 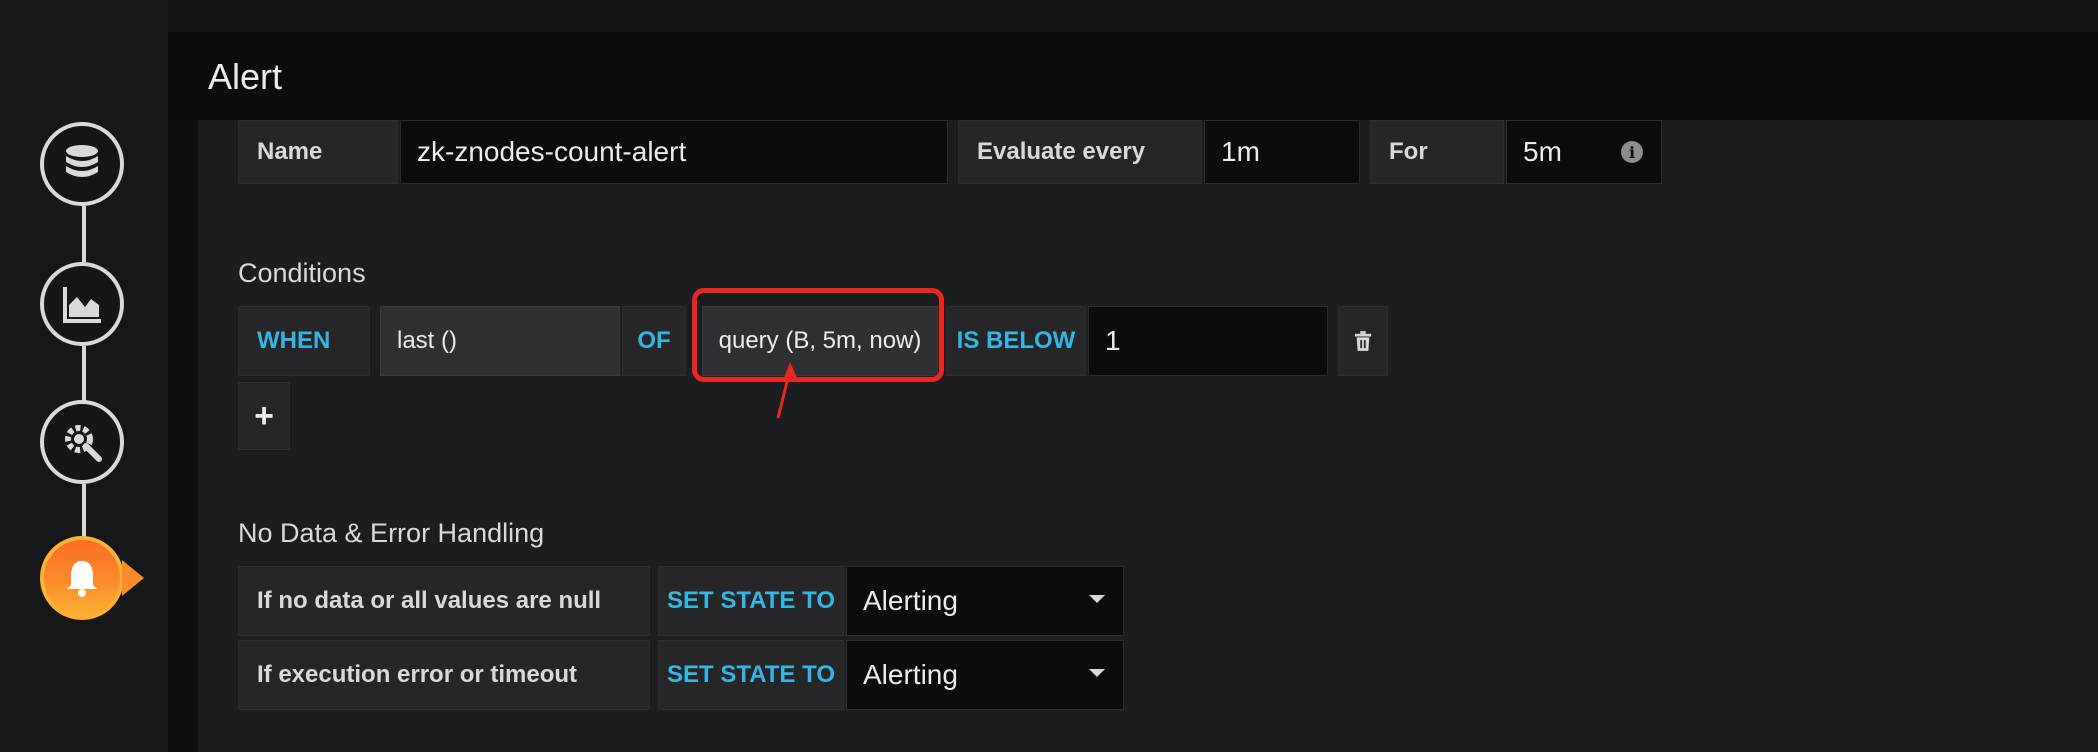 What do you see at coordinates (1133, 76) in the screenshot?
I see `panel-header` at bounding box center [1133, 76].